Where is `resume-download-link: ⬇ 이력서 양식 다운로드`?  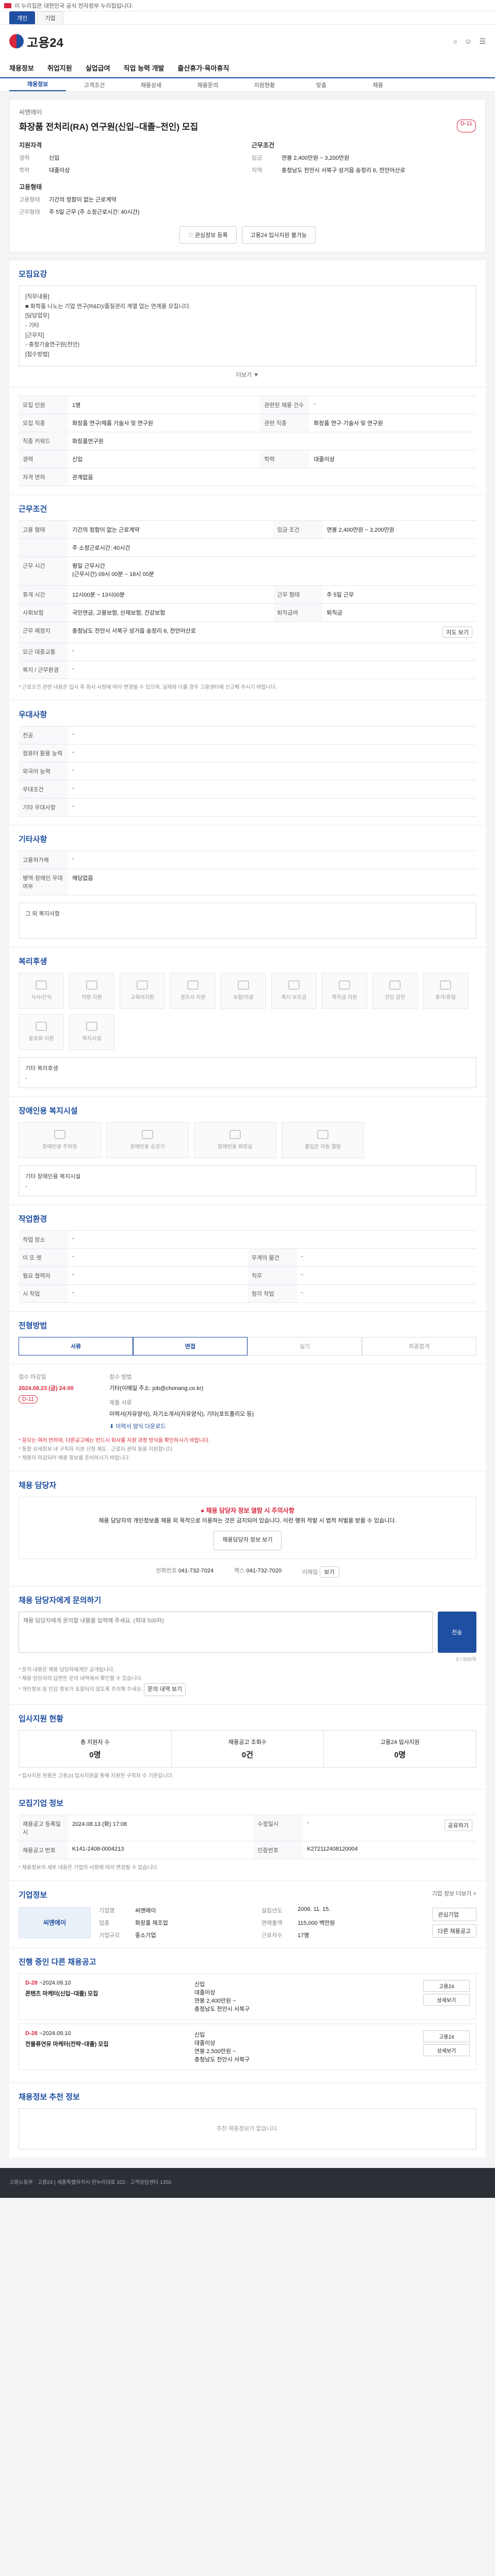
resume-download-link: ⬇ 이력서 양식 다운로드 is located at coordinates (292, 1426).